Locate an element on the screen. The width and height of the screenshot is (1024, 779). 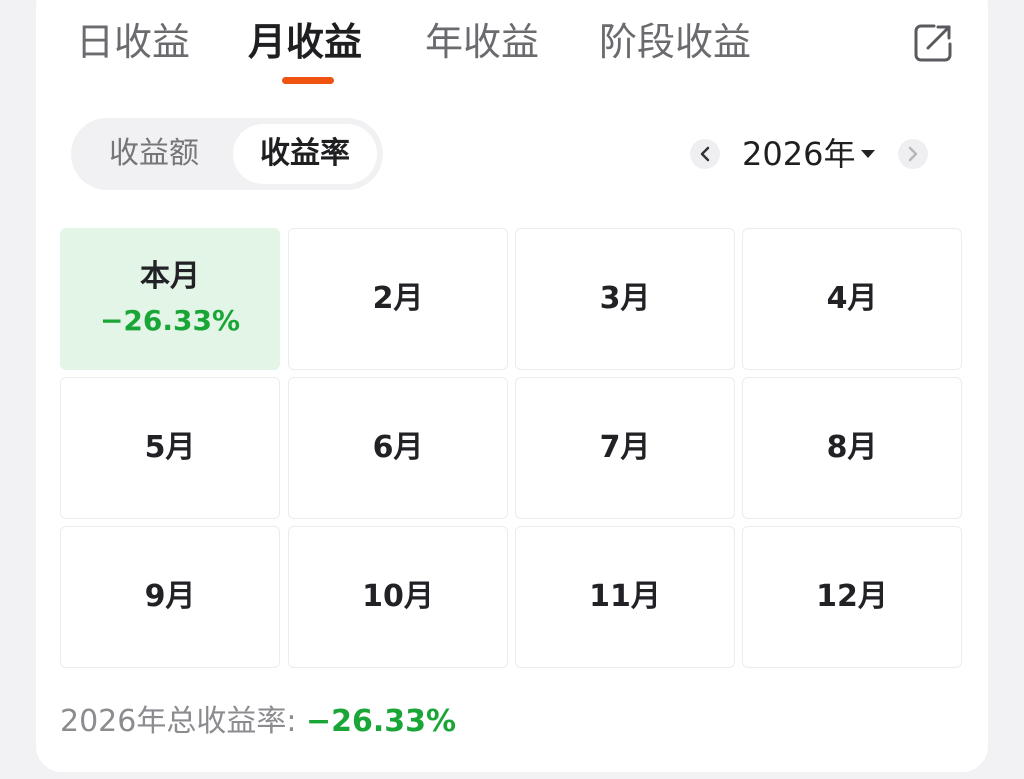
yearly-total-return: 2026年总收益率: −26.33% is located at coordinates (258, 722).